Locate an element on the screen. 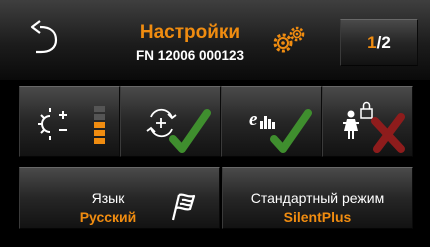 This screenshot has height=247, width=430. back-button is located at coordinates (41, 37).